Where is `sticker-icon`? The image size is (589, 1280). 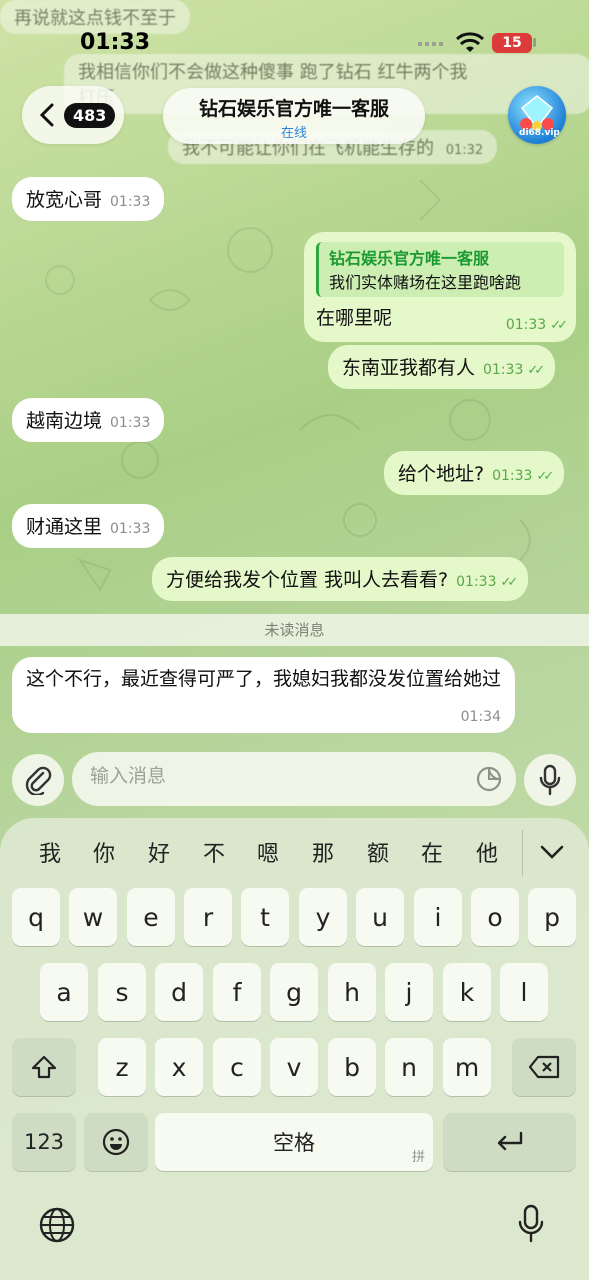 sticker-icon is located at coordinates (489, 779).